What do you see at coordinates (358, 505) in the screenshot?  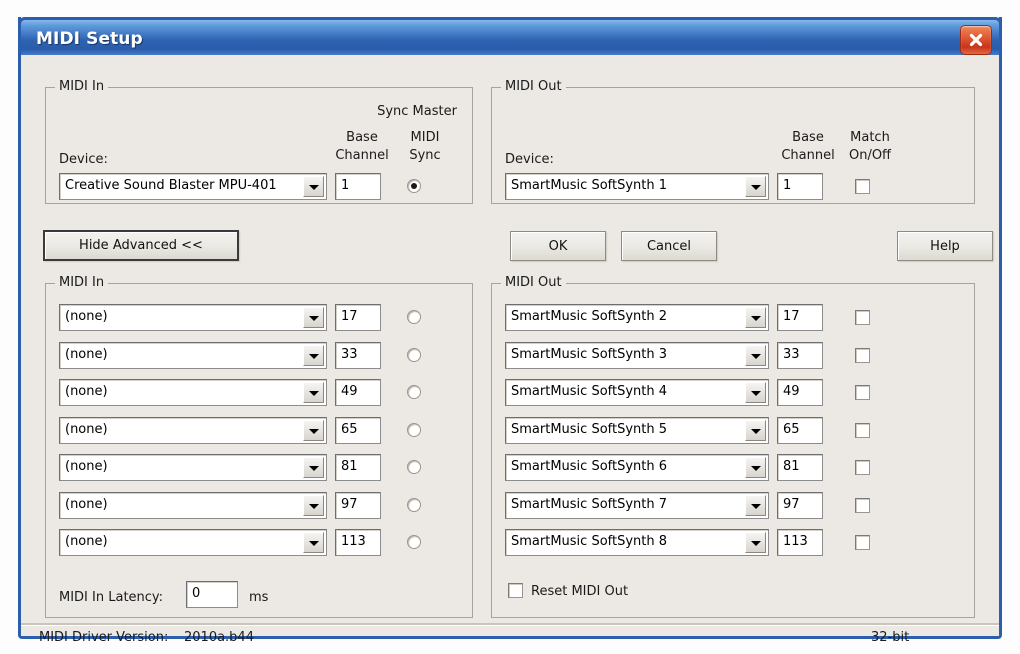 I see `midi-in-base-channel-input-6: 97` at bounding box center [358, 505].